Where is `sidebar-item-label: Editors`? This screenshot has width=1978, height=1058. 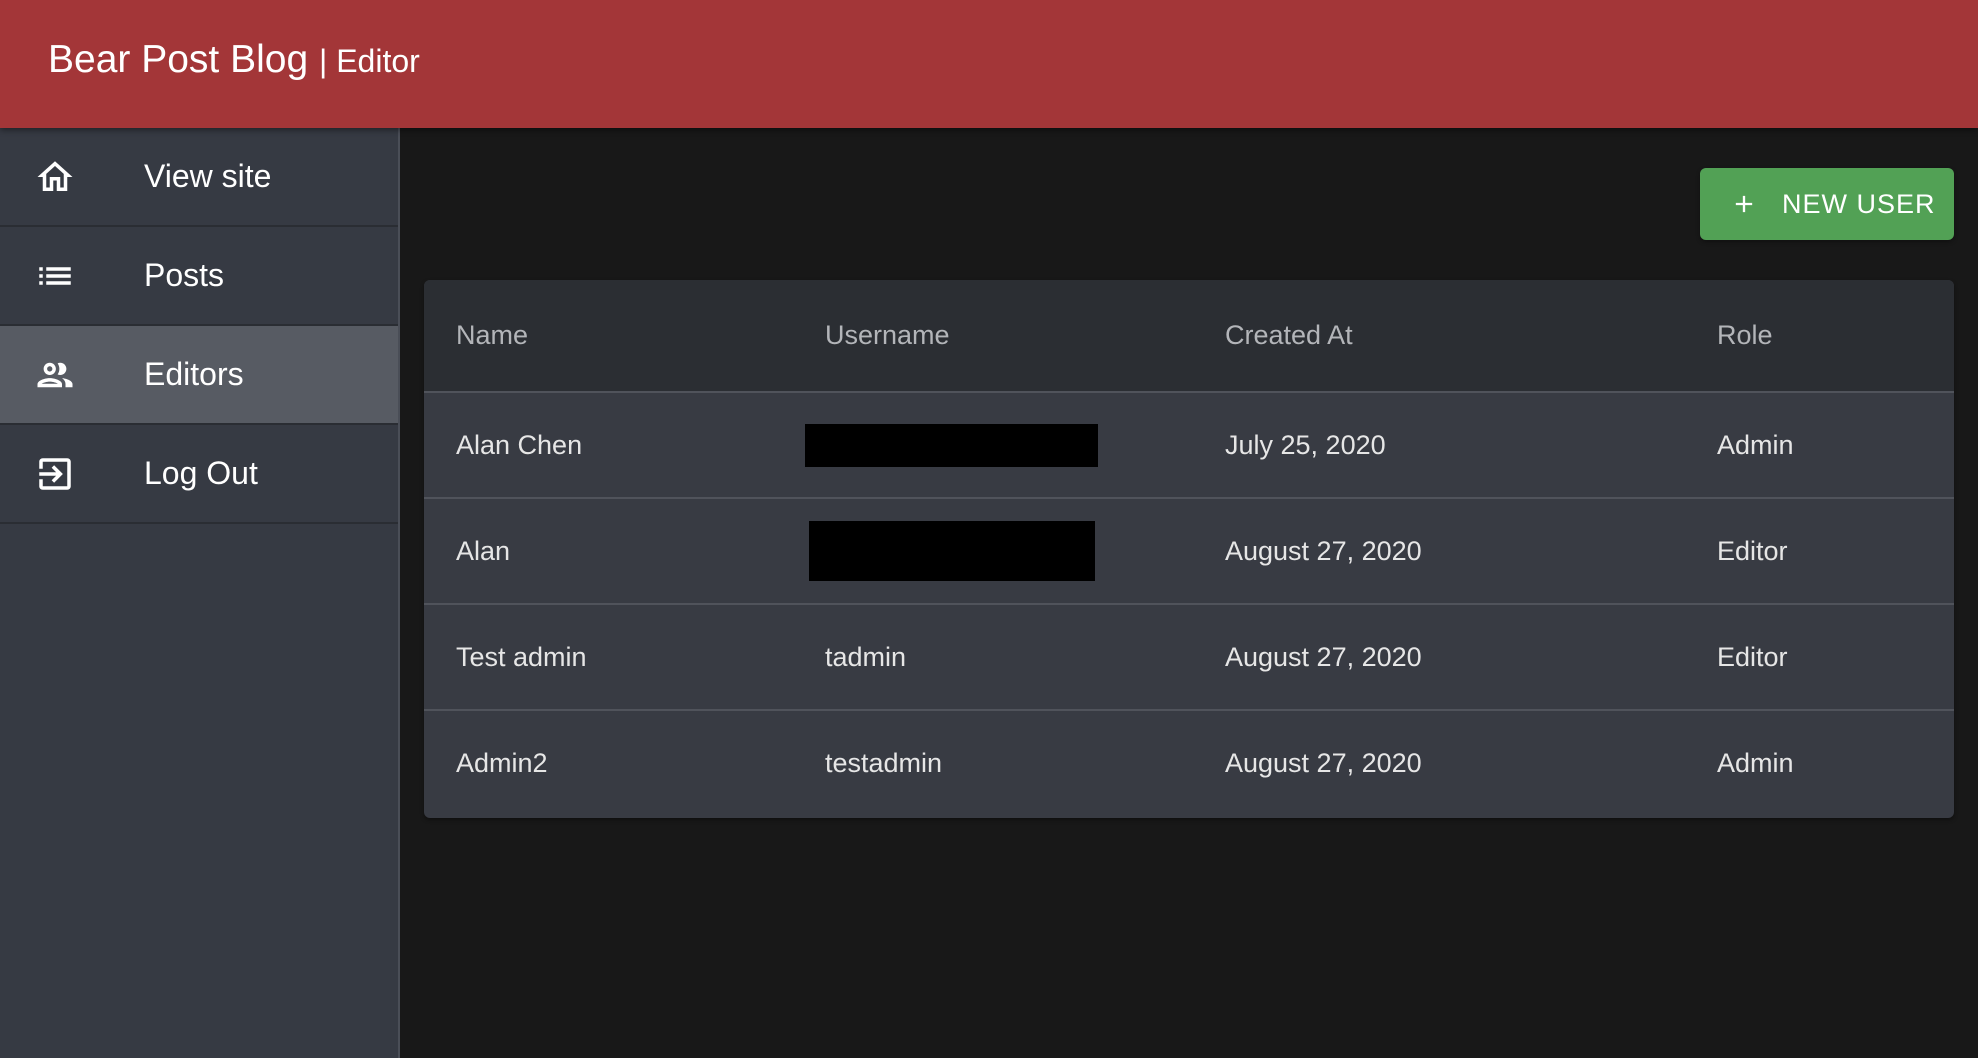 sidebar-item-label: Editors is located at coordinates (194, 374).